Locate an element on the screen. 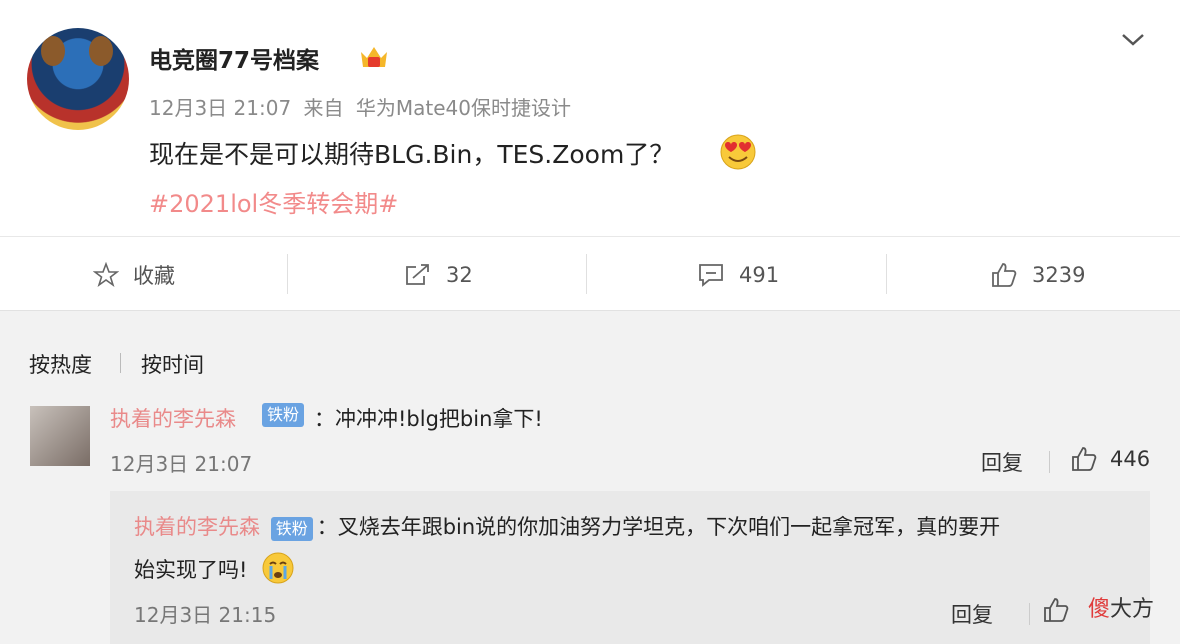 Image resolution: width=1180 pixels, height=644 pixels. favorite-label: 收藏 is located at coordinates (154, 275).